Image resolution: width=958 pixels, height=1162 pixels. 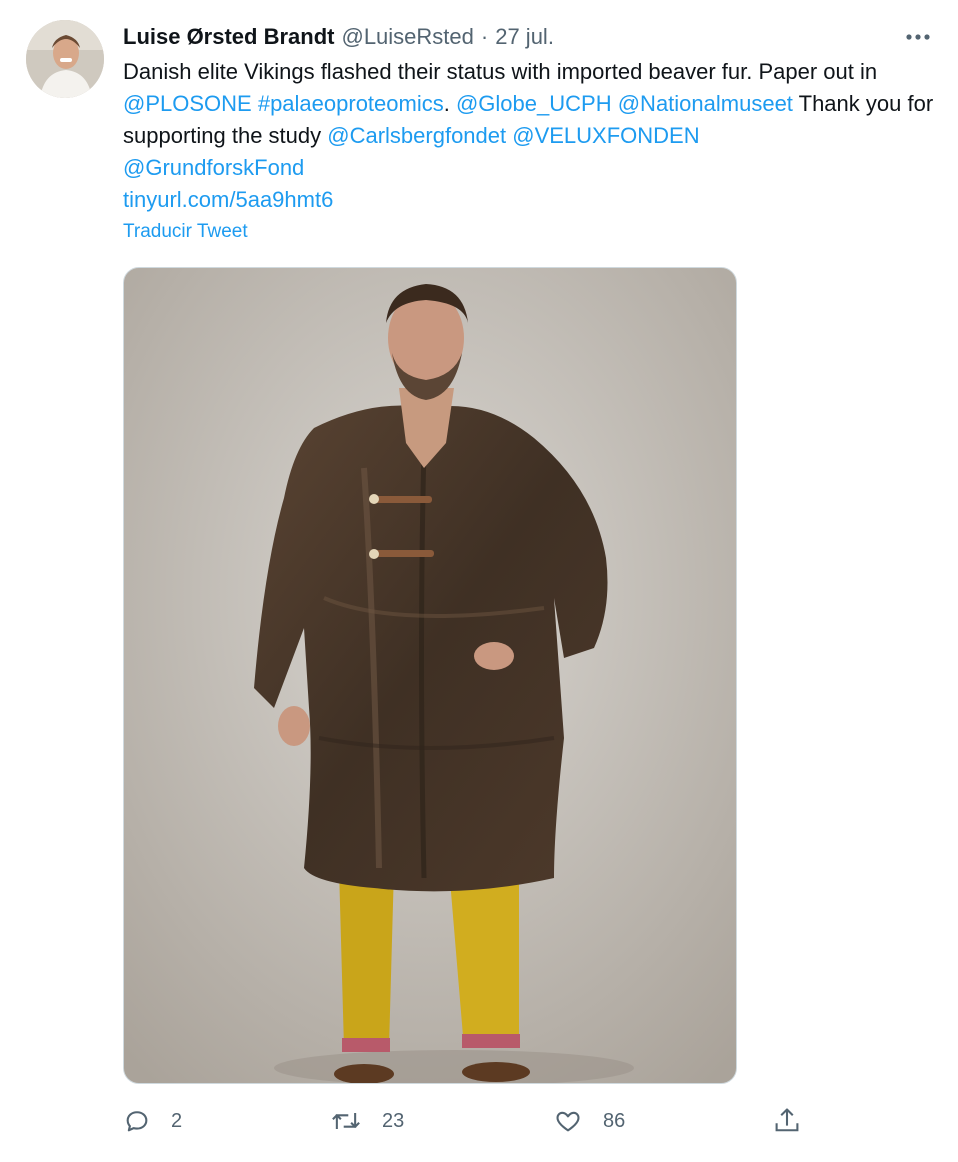 I want to click on more-options-button, so click(x=918, y=37).